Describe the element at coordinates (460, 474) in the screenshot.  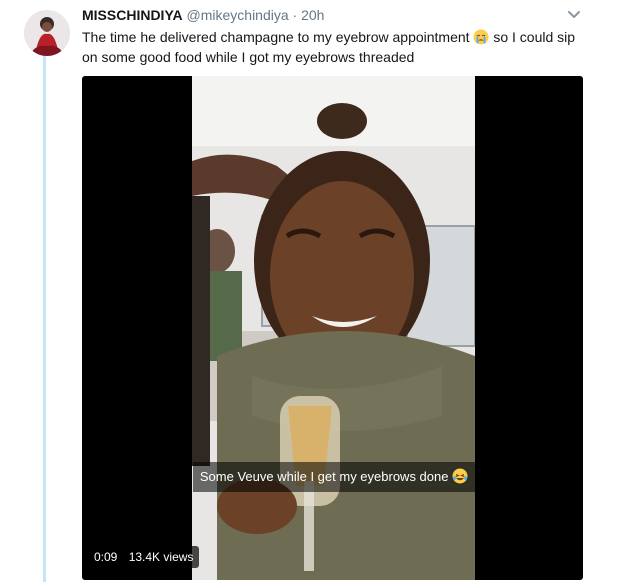
I see `laughing-face-icon` at that location.